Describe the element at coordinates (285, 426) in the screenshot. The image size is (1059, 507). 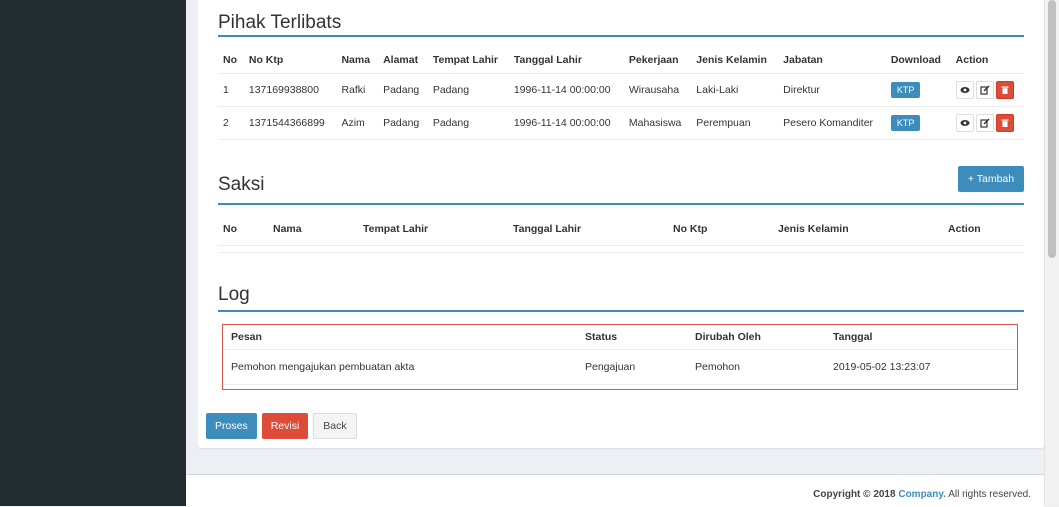
I see `revisi-button: Revisi` at that location.